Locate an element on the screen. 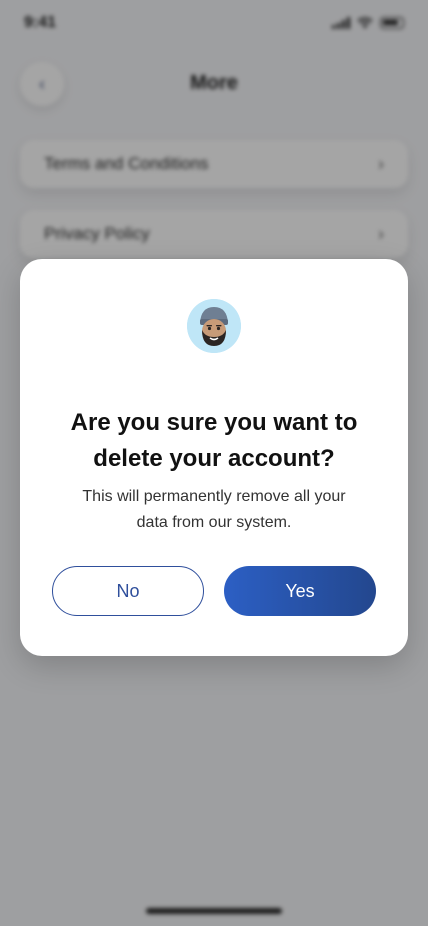  avatar-icon is located at coordinates (214, 326).